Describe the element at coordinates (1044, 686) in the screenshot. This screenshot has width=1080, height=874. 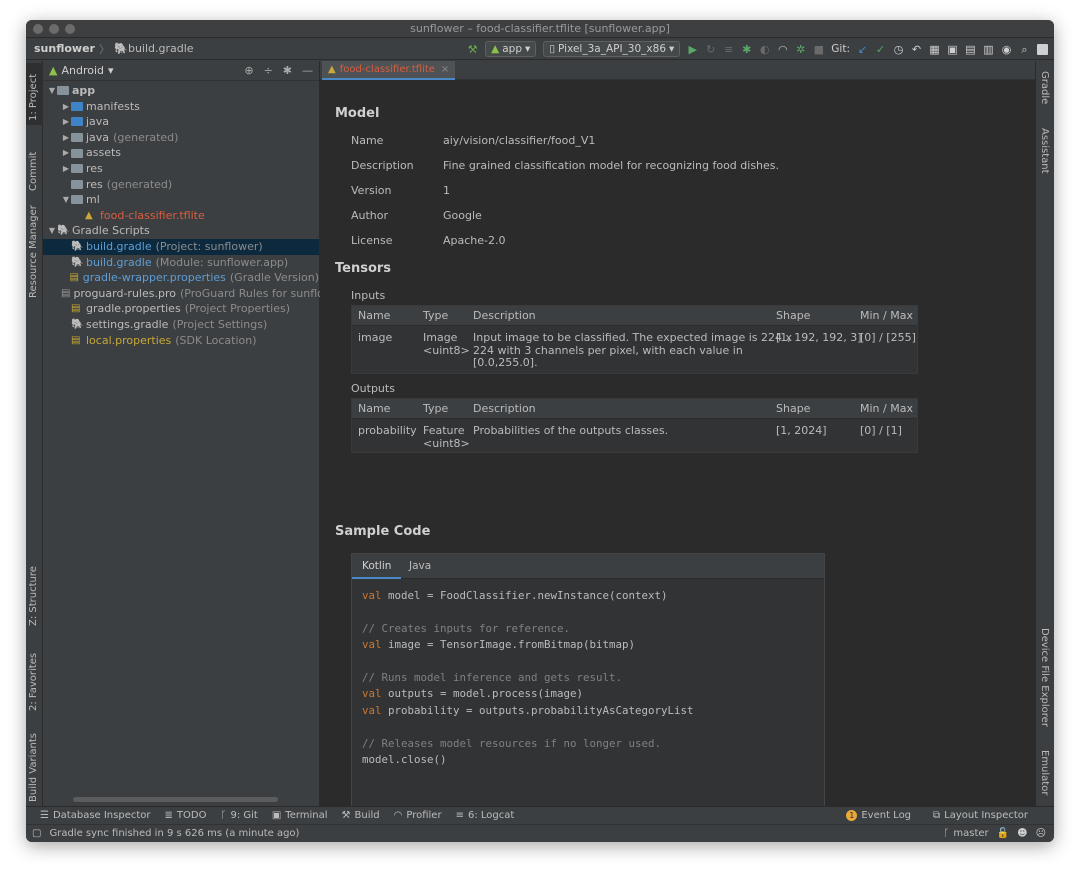
I see `tab-device-file-explorer: Device File Explorer` at that location.